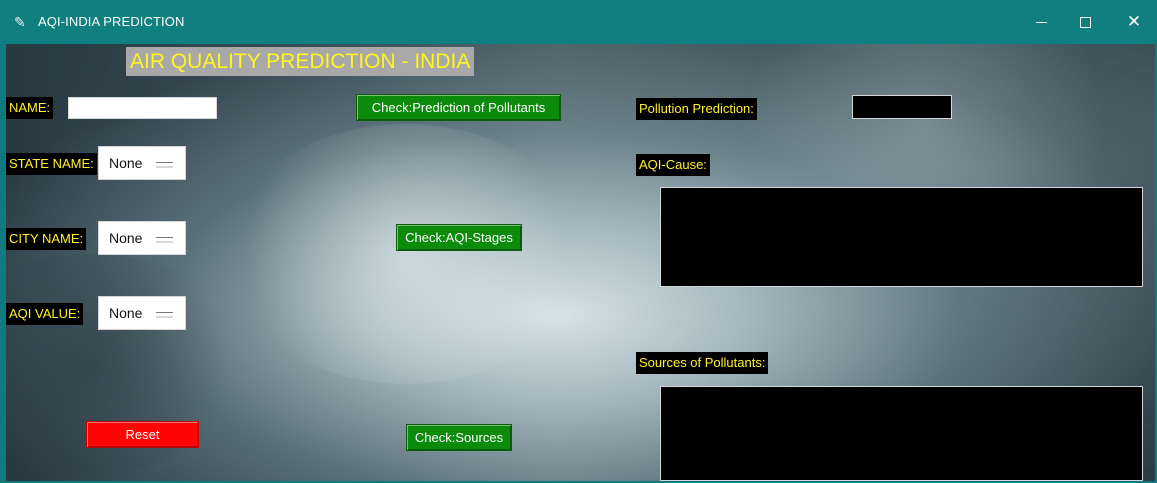  What do you see at coordinates (126, 163) in the screenshot?
I see `state-name-selected-value: None` at bounding box center [126, 163].